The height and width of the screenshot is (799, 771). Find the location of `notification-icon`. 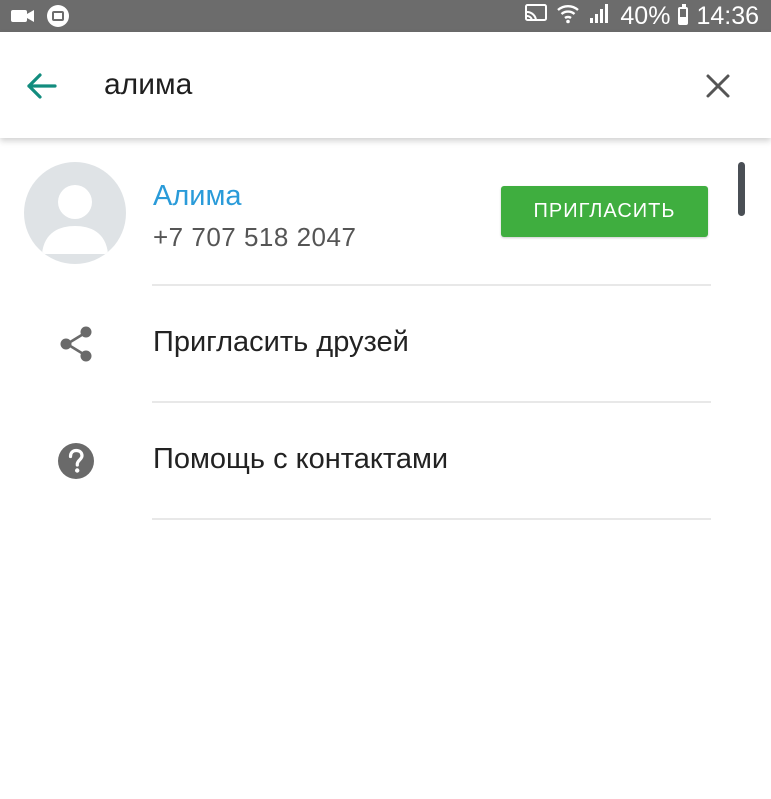

notification-icon is located at coordinates (58, 18).